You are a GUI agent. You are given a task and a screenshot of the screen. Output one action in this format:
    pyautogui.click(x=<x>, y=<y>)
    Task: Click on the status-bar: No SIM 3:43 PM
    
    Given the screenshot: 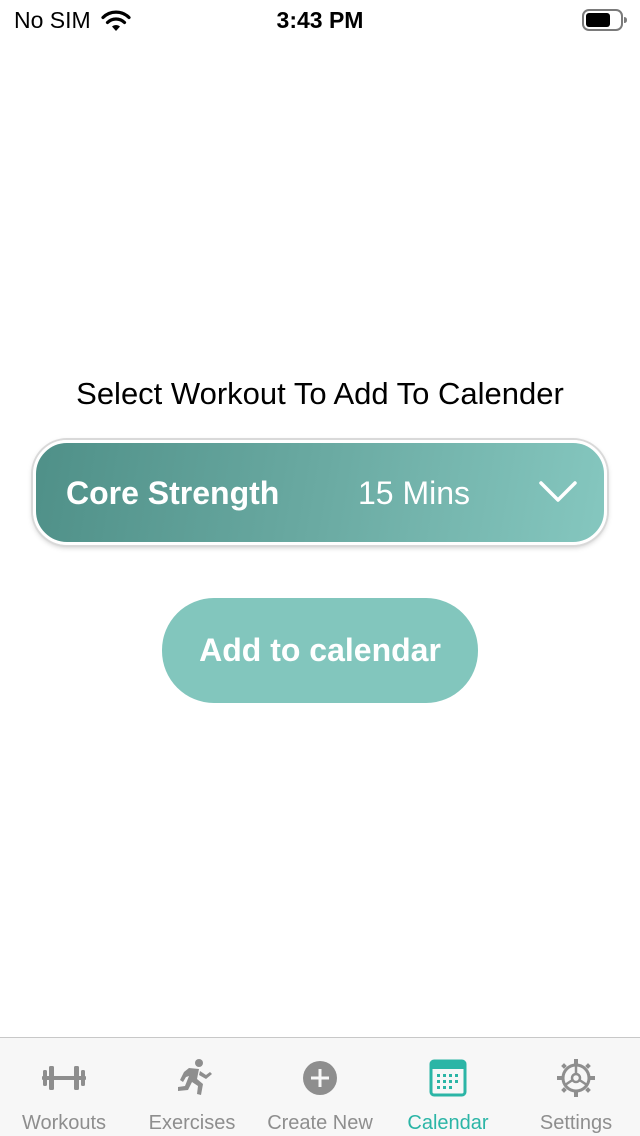 What is the action you would take?
    pyautogui.click(x=320, y=20)
    